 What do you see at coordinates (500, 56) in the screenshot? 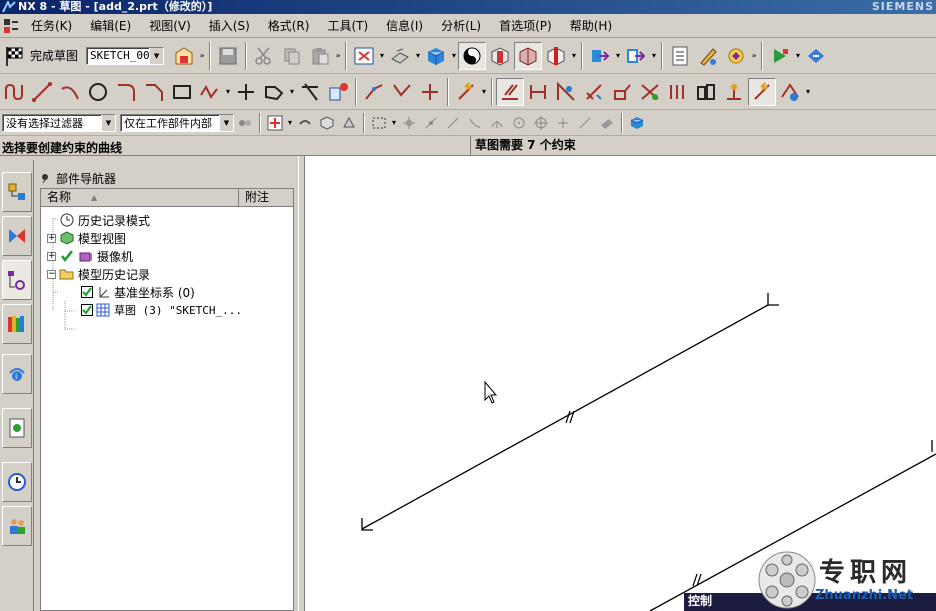
I see `section-view-button` at bounding box center [500, 56].